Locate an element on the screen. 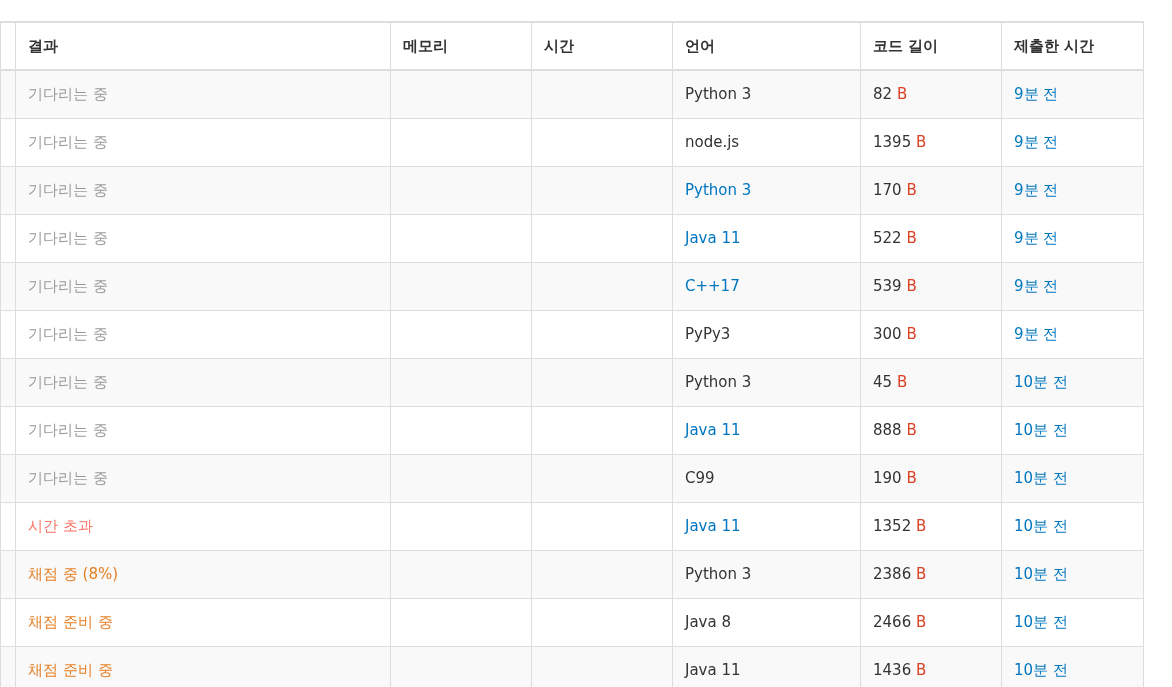 The height and width of the screenshot is (687, 1172). code-length: 1436 B is located at coordinates (900, 670).